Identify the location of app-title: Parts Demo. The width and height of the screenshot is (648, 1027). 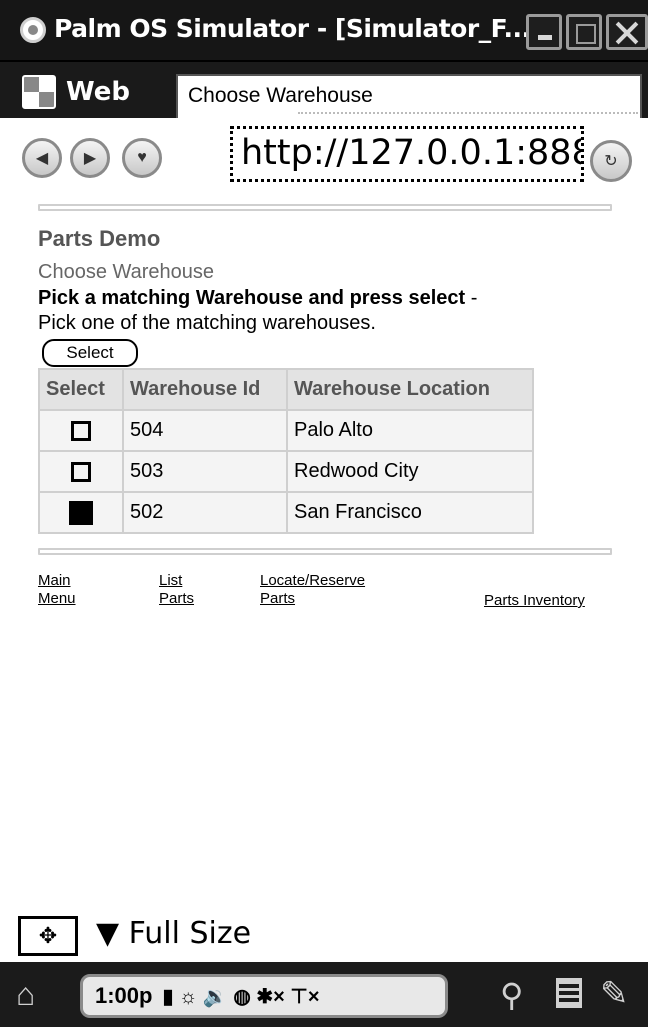
(99, 238).